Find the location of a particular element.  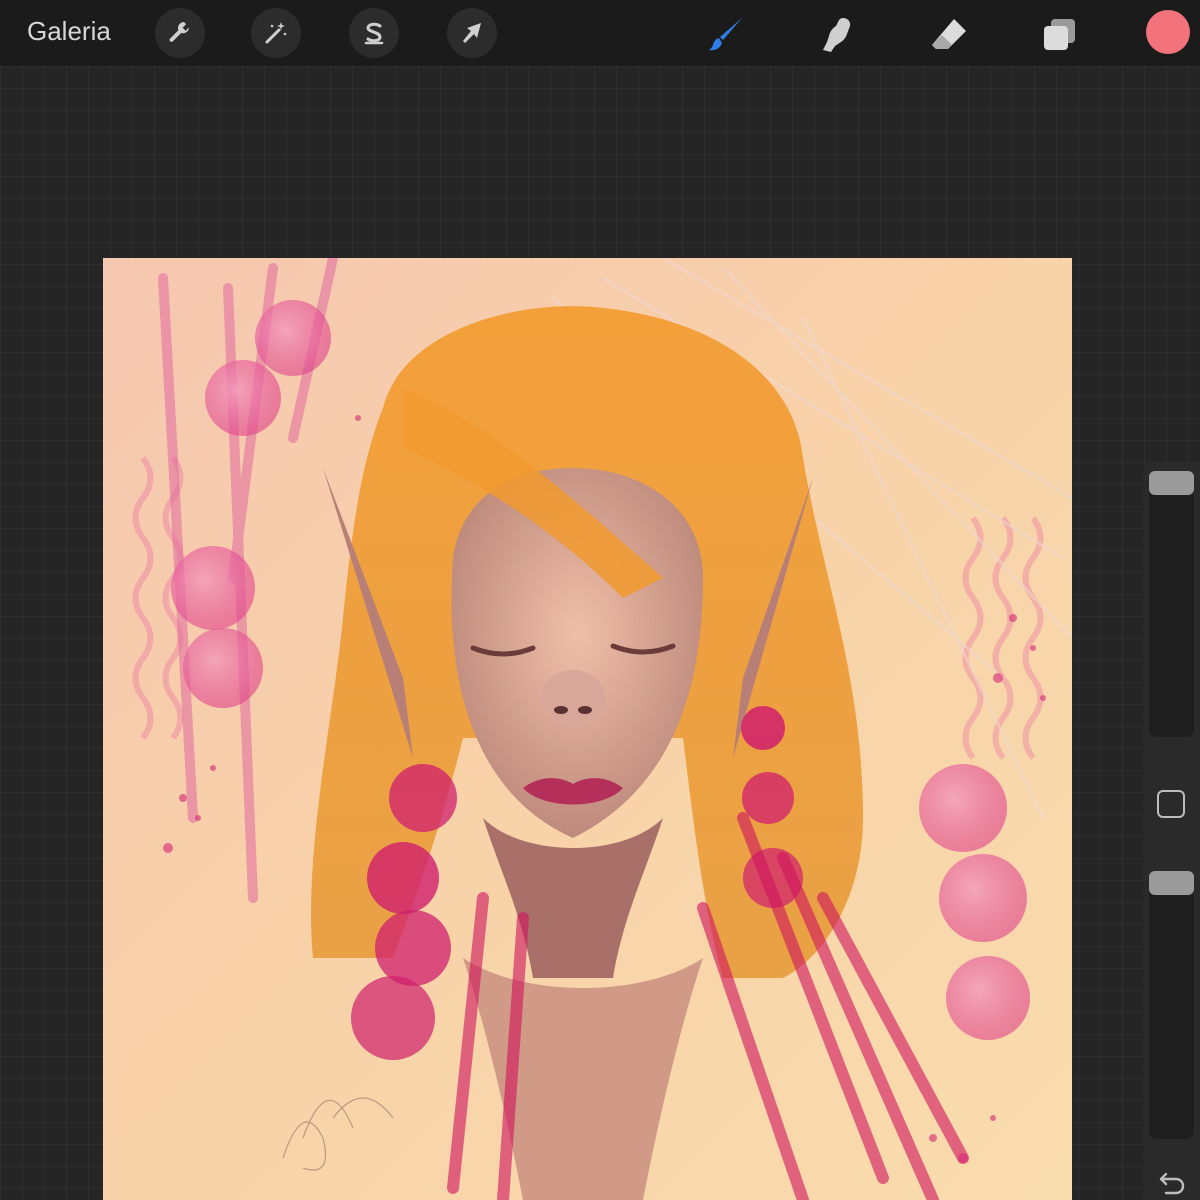

brush-icon is located at coordinates (725, 34).